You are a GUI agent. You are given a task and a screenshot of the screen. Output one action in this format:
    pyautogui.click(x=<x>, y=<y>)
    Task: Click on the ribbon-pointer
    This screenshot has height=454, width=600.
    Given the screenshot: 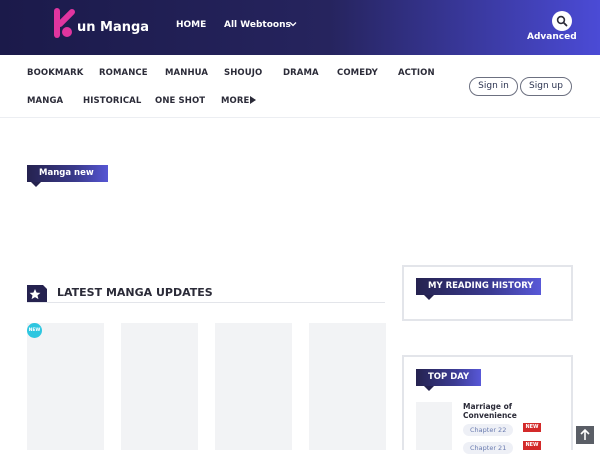 What is the action you would take?
    pyautogui.click(x=36, y=184)
    